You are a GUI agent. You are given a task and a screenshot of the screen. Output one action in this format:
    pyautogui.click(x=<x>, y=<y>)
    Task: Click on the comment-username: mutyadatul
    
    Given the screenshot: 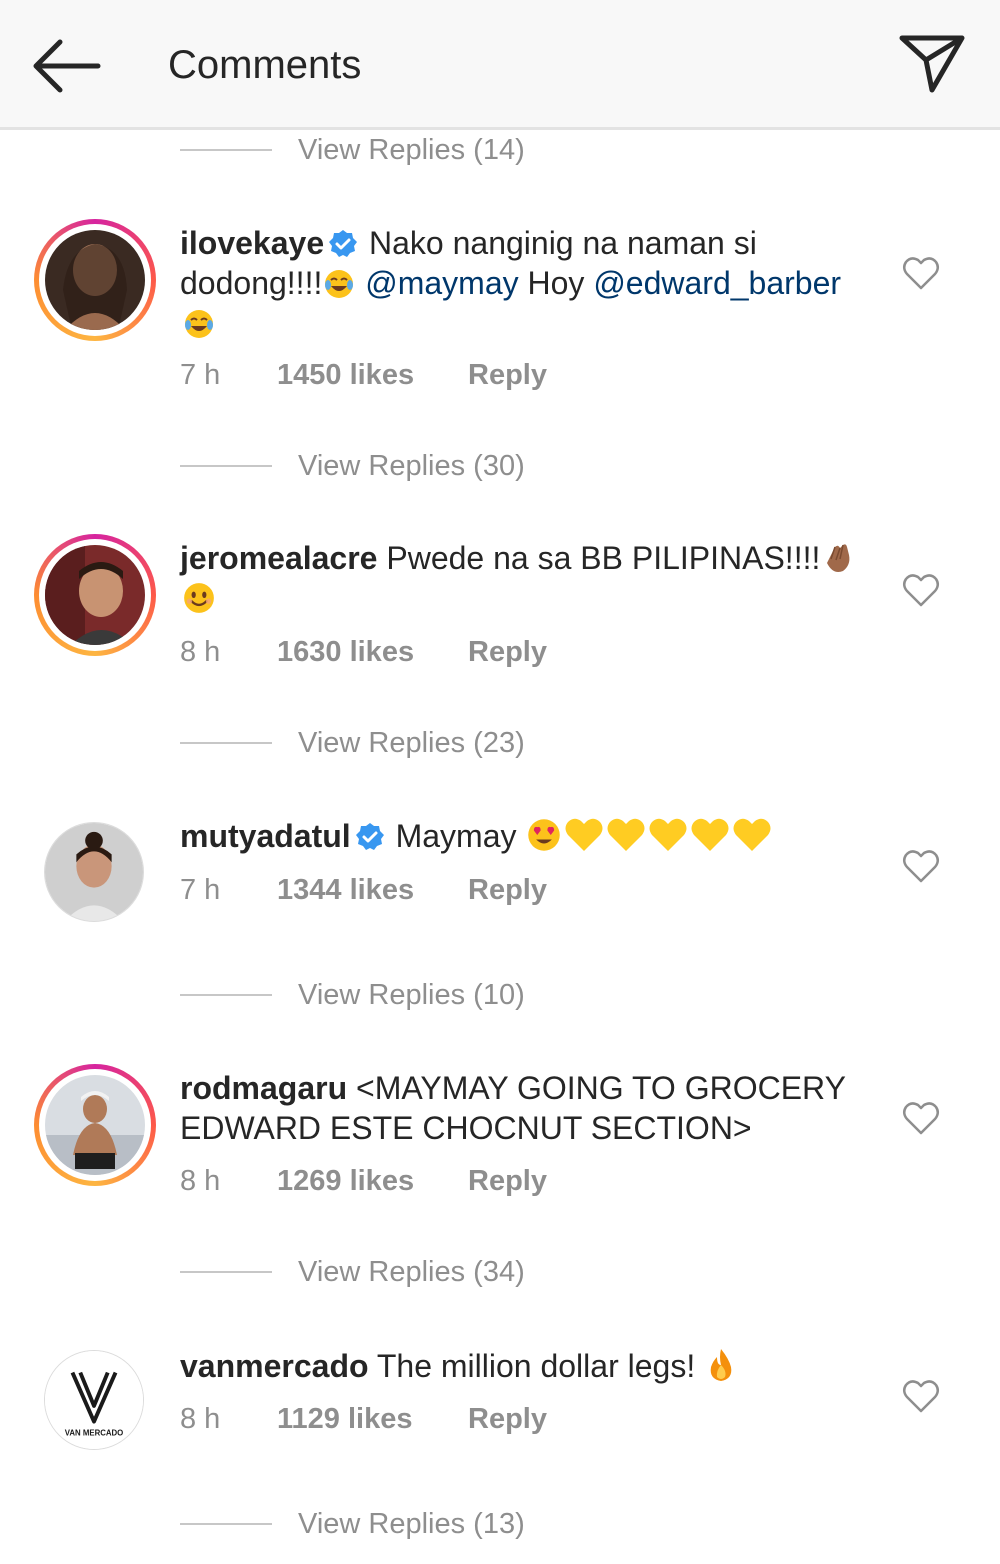 What is the action you would take?
    pyautogui.click(x=265, y=836)
    